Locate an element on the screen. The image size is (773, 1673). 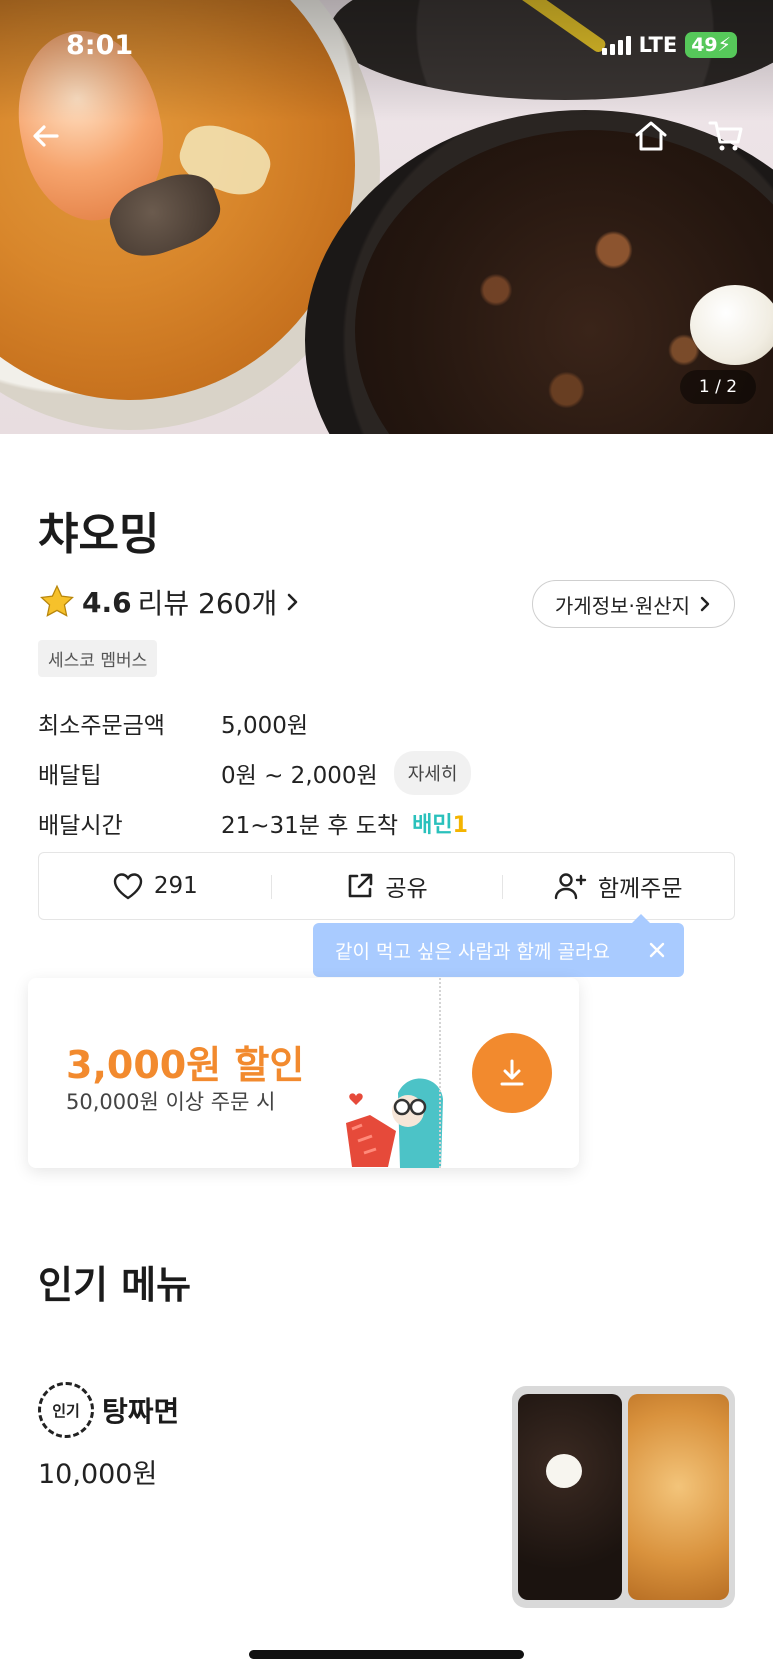
star-icon is located at coordinates (57, 600).